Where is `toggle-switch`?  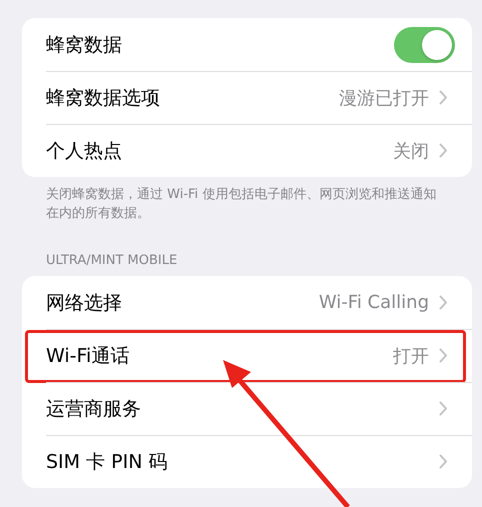
toggle-switch is located at coordinates (424, 44).